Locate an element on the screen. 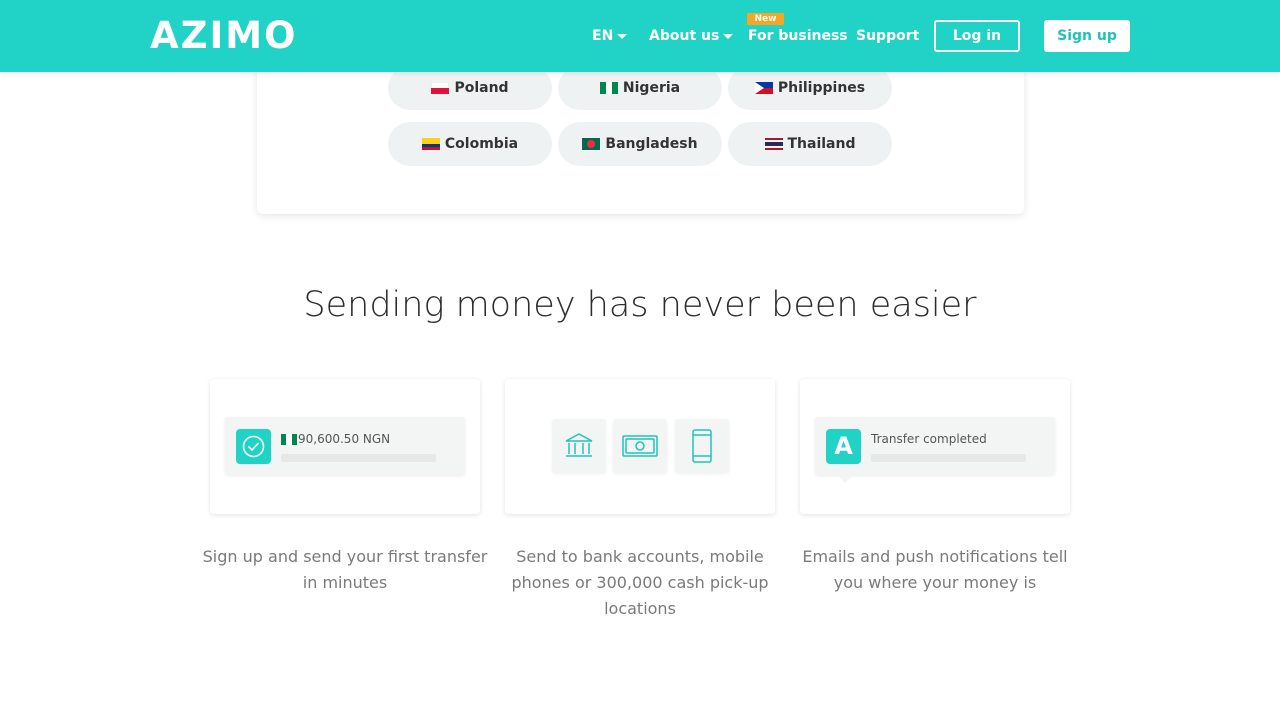 This screenshot has width=1280, height=720. new-badge: New is located at coordinates (765, 19).